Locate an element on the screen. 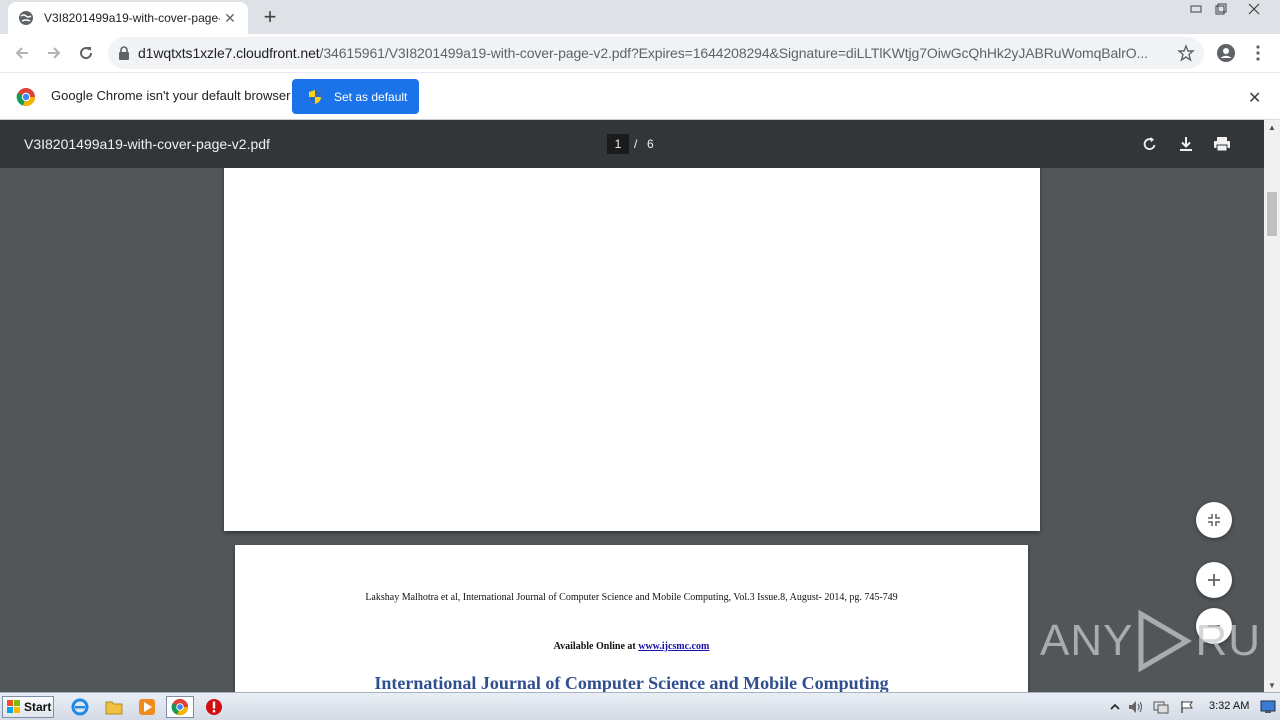 This screenshot has height=720, width=1280. kebab-menu-icon is located at coordinates (1258, 53).